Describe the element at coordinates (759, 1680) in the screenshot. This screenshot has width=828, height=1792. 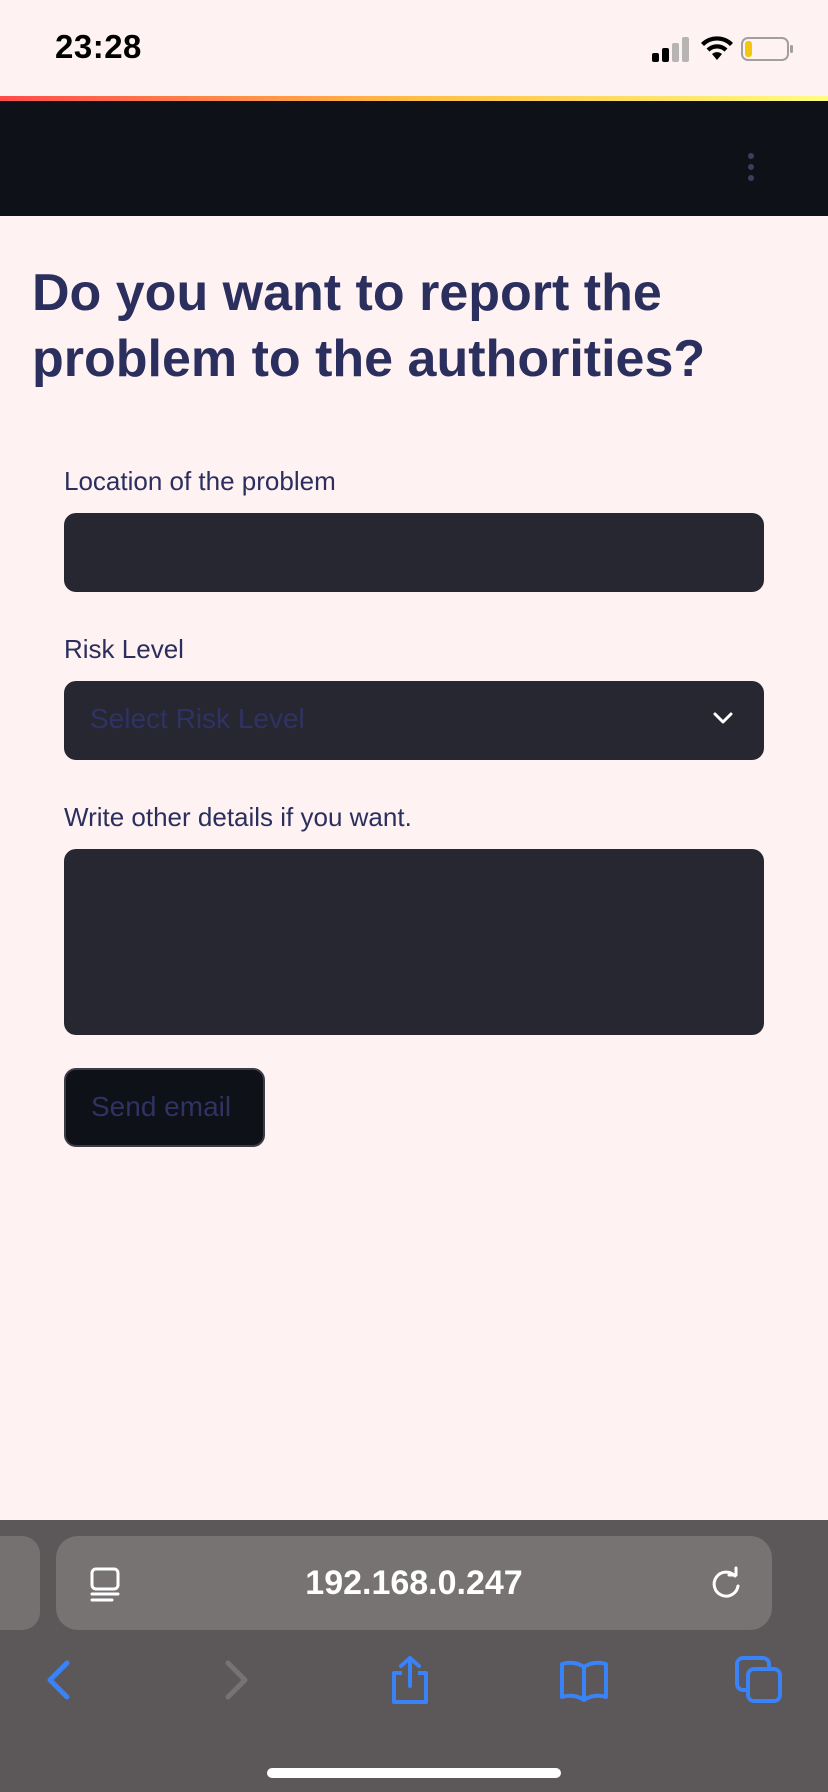
I see `tabs-icon` at that location.